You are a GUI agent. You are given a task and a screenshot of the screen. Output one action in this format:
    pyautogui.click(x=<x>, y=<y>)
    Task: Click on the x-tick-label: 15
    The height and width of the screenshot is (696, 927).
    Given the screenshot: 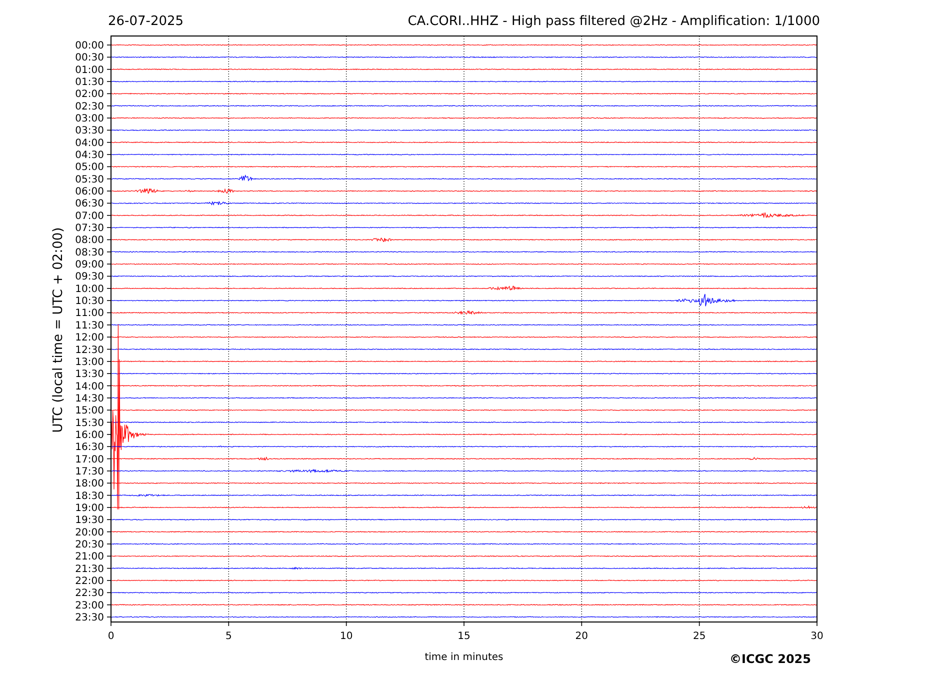 What is the action you would take?
    pyautogui.click(x=464, y=636)
    